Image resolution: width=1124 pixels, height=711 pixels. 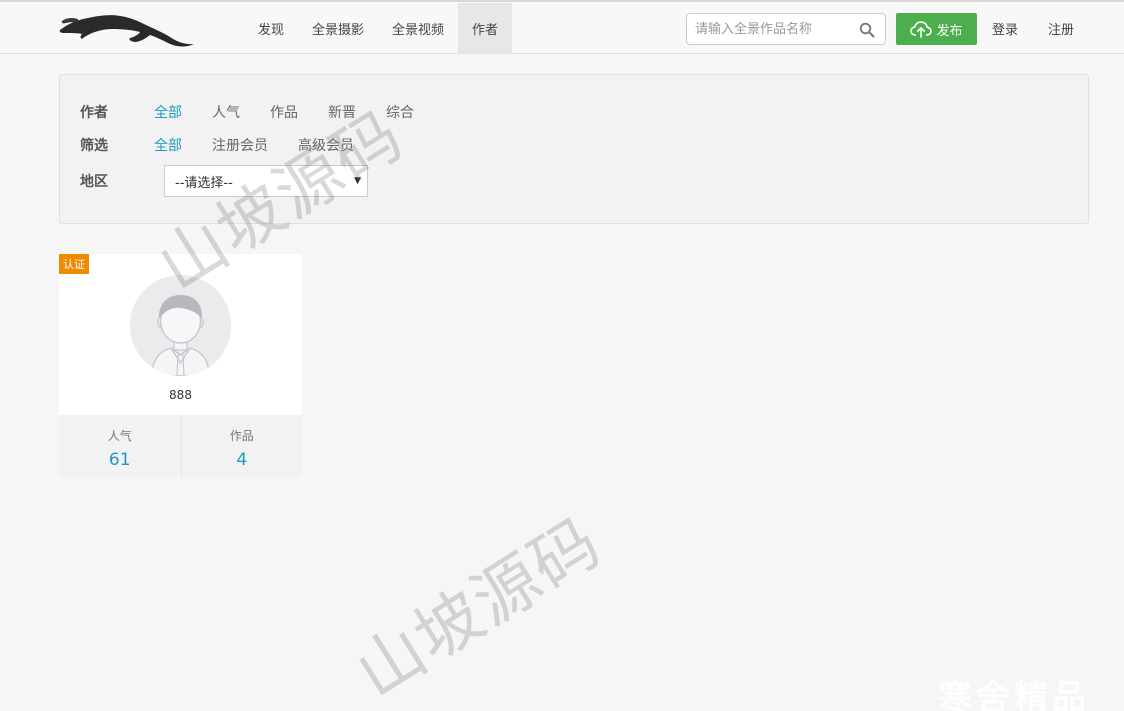 I want to click on membership-filter-row: 筛选 全部 注册会员 高级会员, so click(x=232, y=145).